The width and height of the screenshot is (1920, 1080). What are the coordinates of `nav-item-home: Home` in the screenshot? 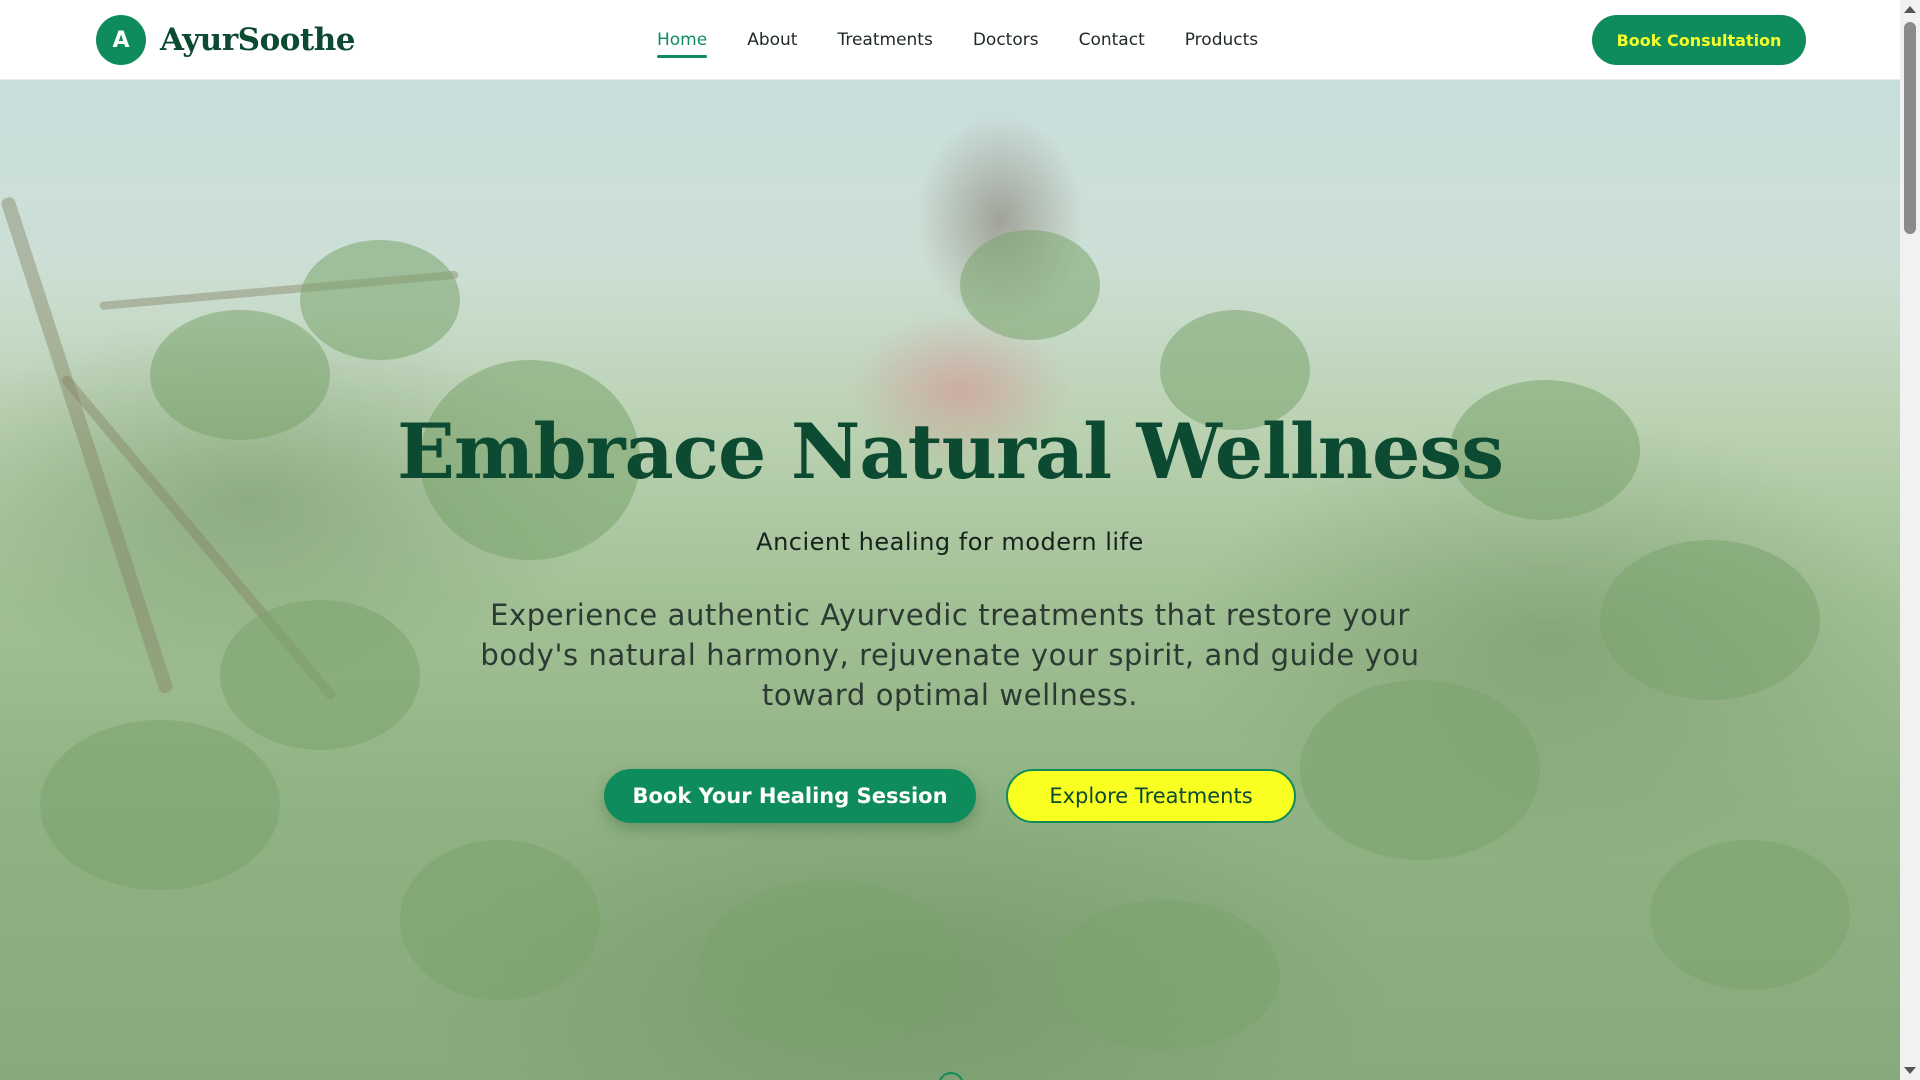 It's located at (682, 41).